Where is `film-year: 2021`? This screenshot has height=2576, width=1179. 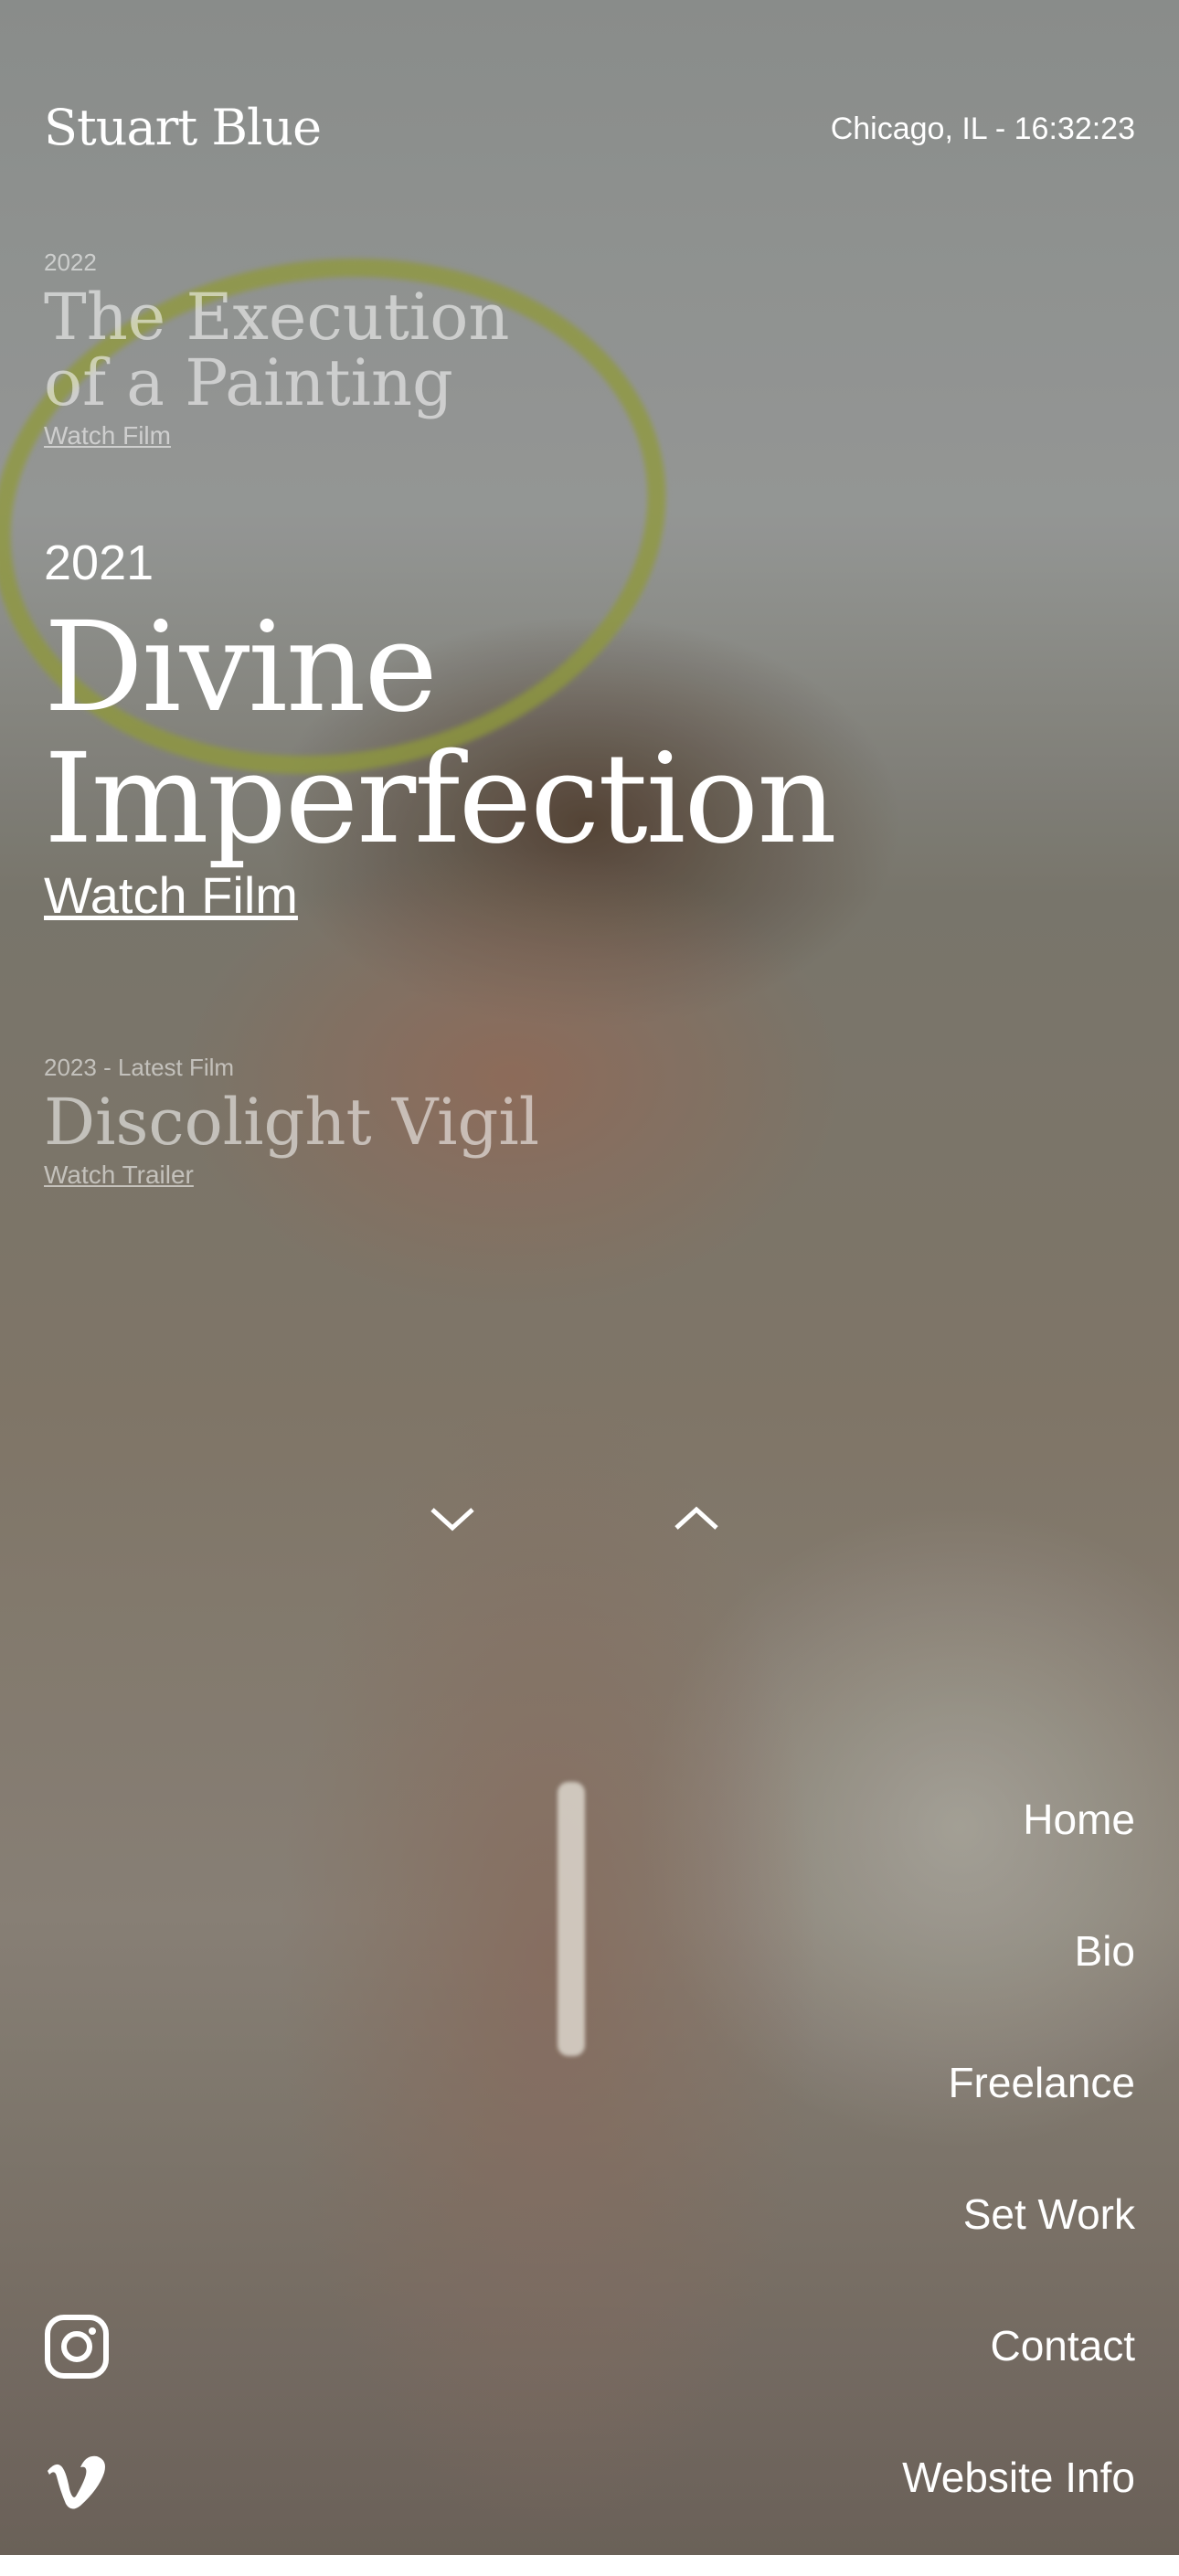 film-year: 2021 is located at coordinates (99, 562).